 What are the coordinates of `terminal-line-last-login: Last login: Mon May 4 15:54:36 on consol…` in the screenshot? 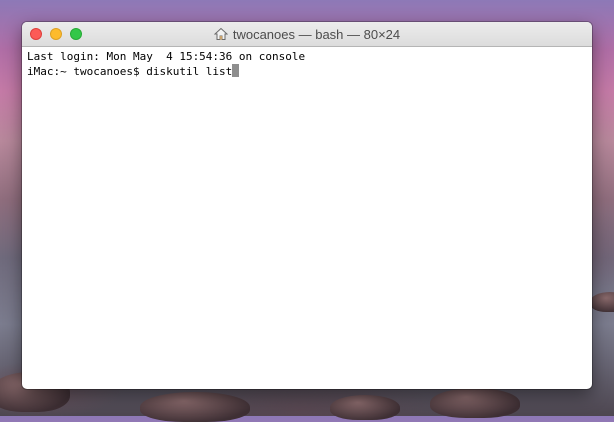 It's located at (166, 56).